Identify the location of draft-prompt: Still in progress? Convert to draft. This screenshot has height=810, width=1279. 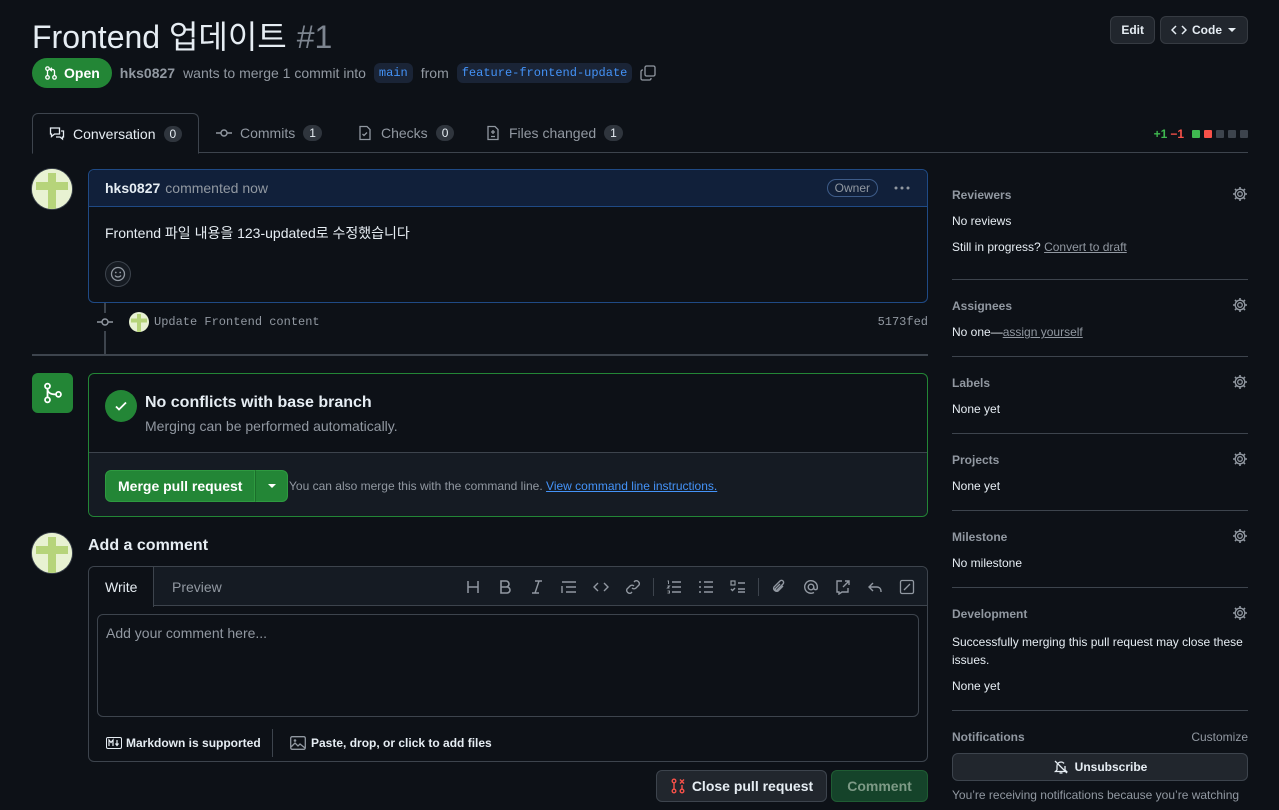
(1039, 247).